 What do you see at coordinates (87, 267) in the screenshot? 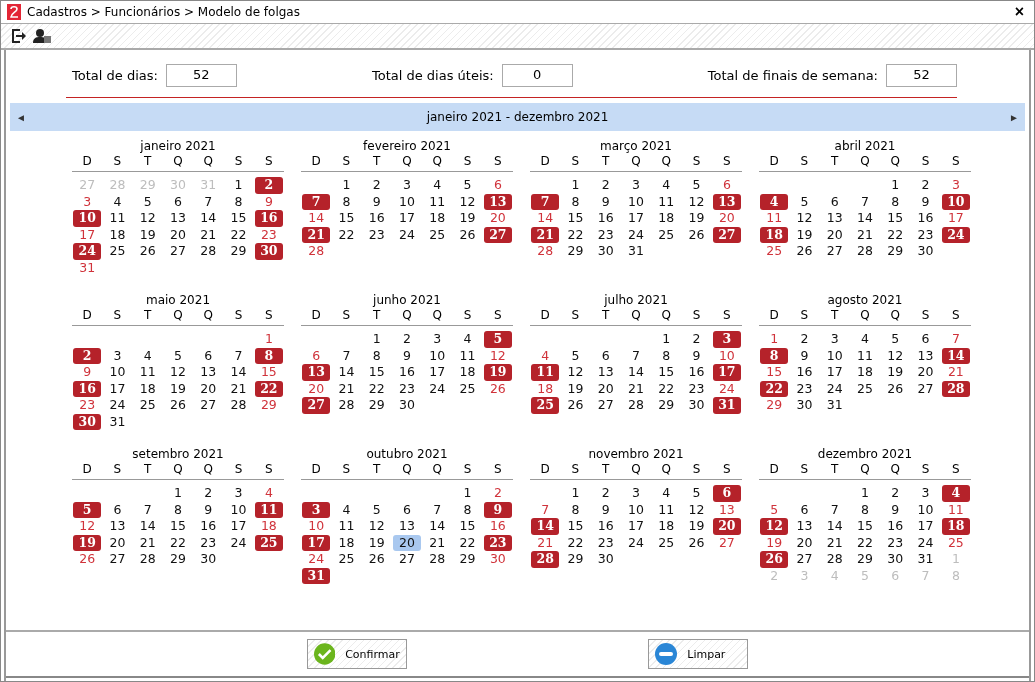
I see `calendar-day: 31` at bounding box center [87, 267].